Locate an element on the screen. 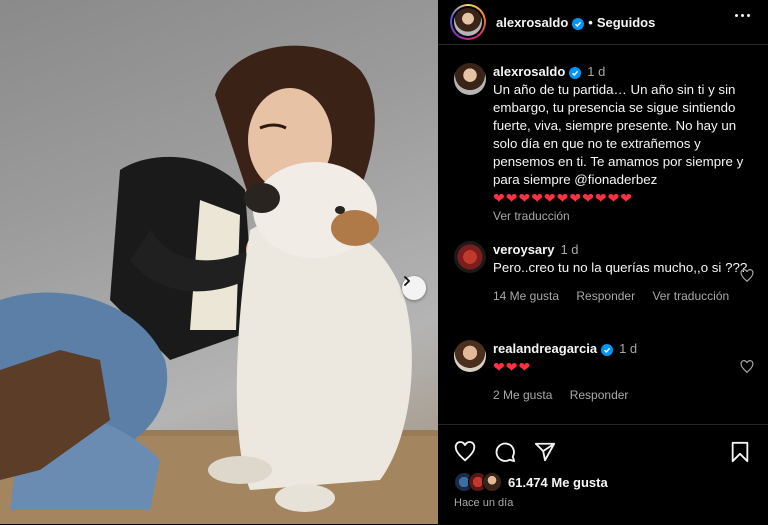 The height and width of the screenshot is (525, 768). author-username: alexrosaldo is located at coordinates (532, 22).